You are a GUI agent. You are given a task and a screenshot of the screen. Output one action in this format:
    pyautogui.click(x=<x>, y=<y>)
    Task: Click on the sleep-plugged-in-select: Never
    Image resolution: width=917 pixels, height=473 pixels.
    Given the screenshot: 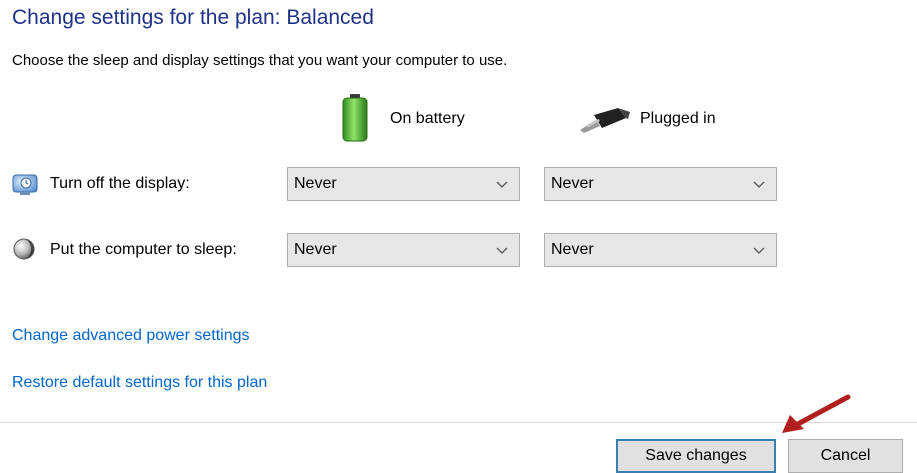 What is the action you would take?
    pyautogui.click(x=660, y=250)
    